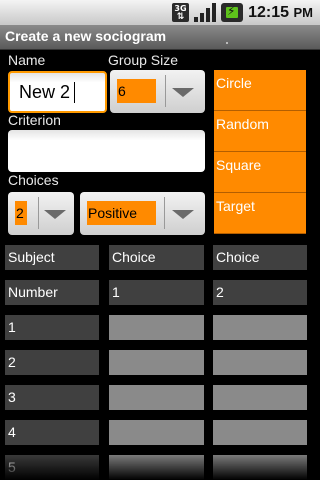 This screenshot has width=320, height=480. Describe the element at coordinates (260, 213) in the screenshot. I see `layout-target-button: Target` at that location.